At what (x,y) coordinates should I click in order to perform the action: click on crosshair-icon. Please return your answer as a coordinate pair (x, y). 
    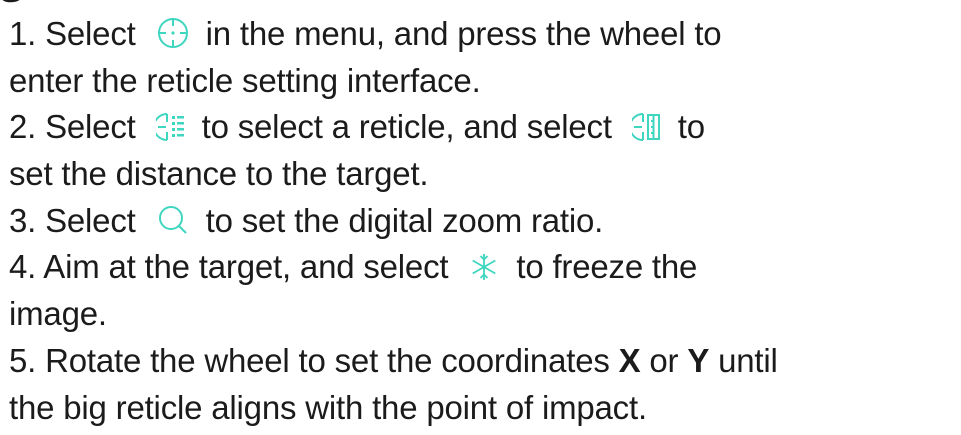
    Looking at the image, I should click on (173, 33).